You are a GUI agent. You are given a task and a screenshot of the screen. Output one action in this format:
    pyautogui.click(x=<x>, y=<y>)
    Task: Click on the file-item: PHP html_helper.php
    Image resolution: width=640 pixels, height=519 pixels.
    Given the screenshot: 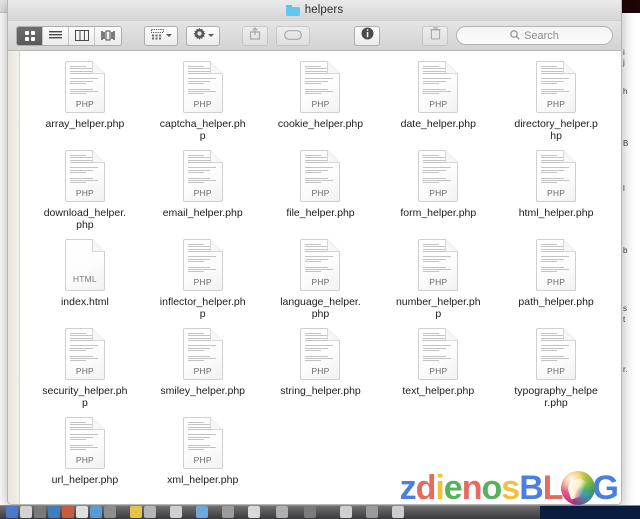 What is the action you would take?
    pyautogui.click(x=556, y=190)
    